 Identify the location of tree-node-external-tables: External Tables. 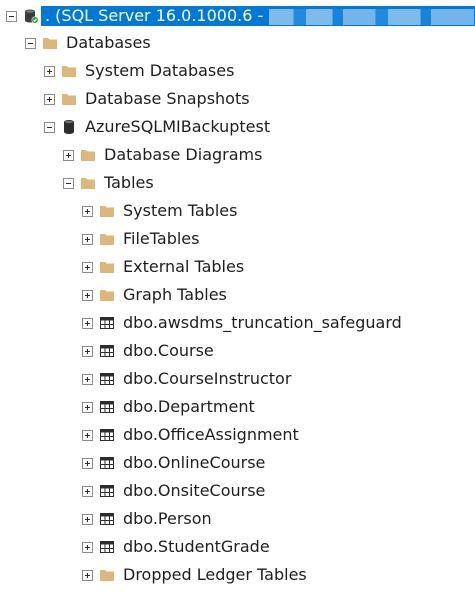
(164, 267).